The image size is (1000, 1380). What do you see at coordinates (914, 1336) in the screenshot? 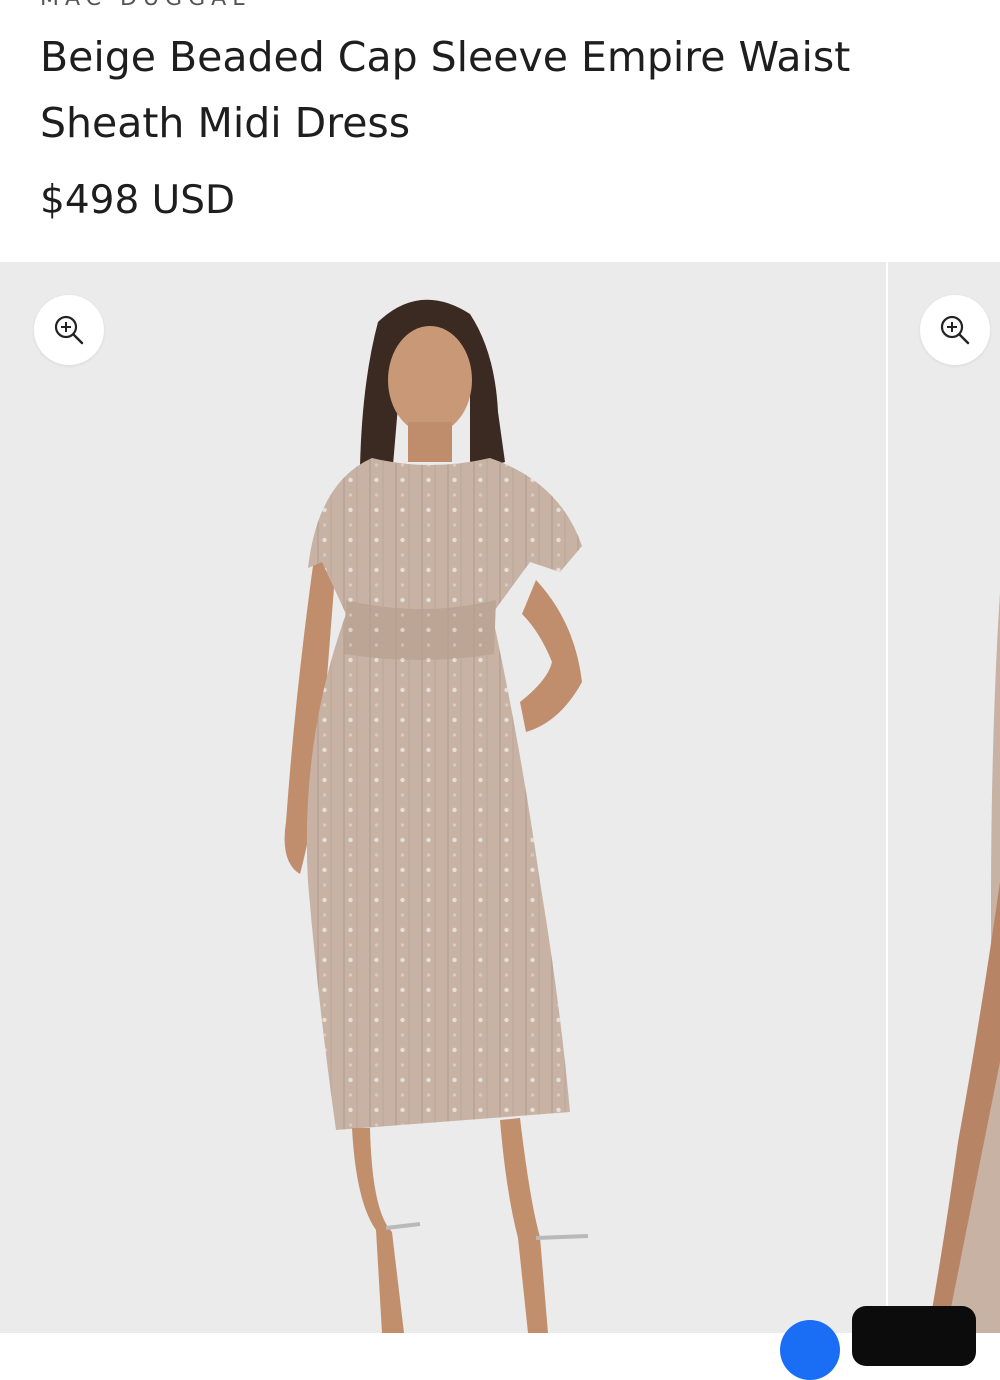
I see `floating-action-button` at bounding box center [914, 1336].